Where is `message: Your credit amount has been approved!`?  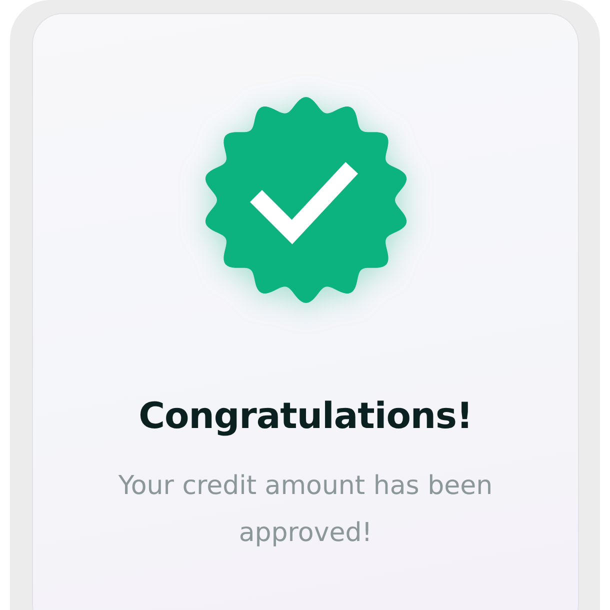 message: Your credit amount has been approved! is located at coordinates (305, 510).